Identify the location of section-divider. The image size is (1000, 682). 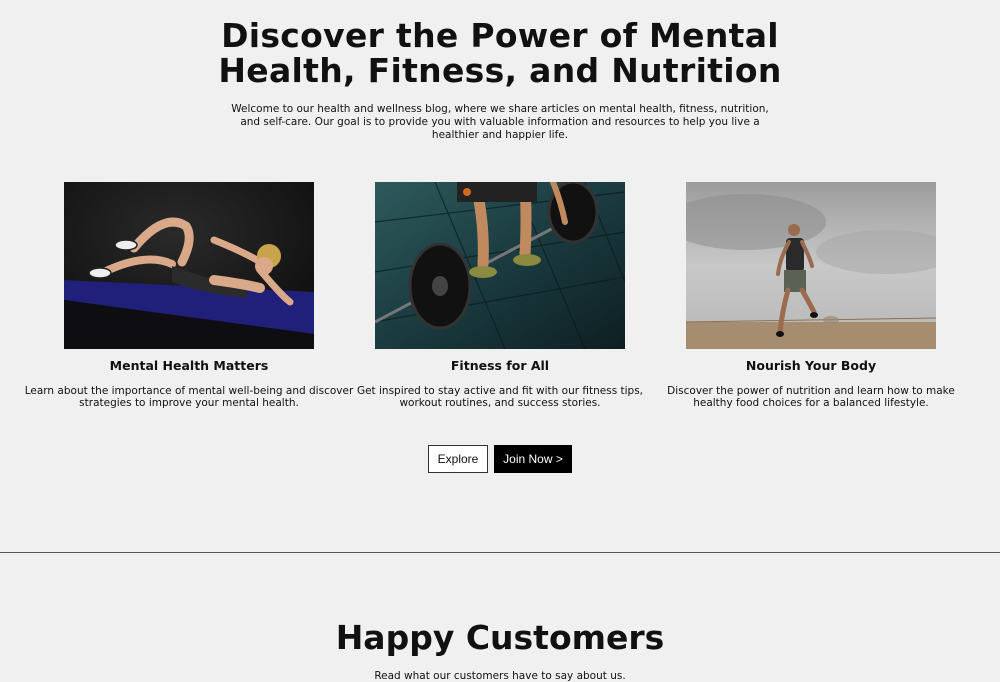
(500, 552).